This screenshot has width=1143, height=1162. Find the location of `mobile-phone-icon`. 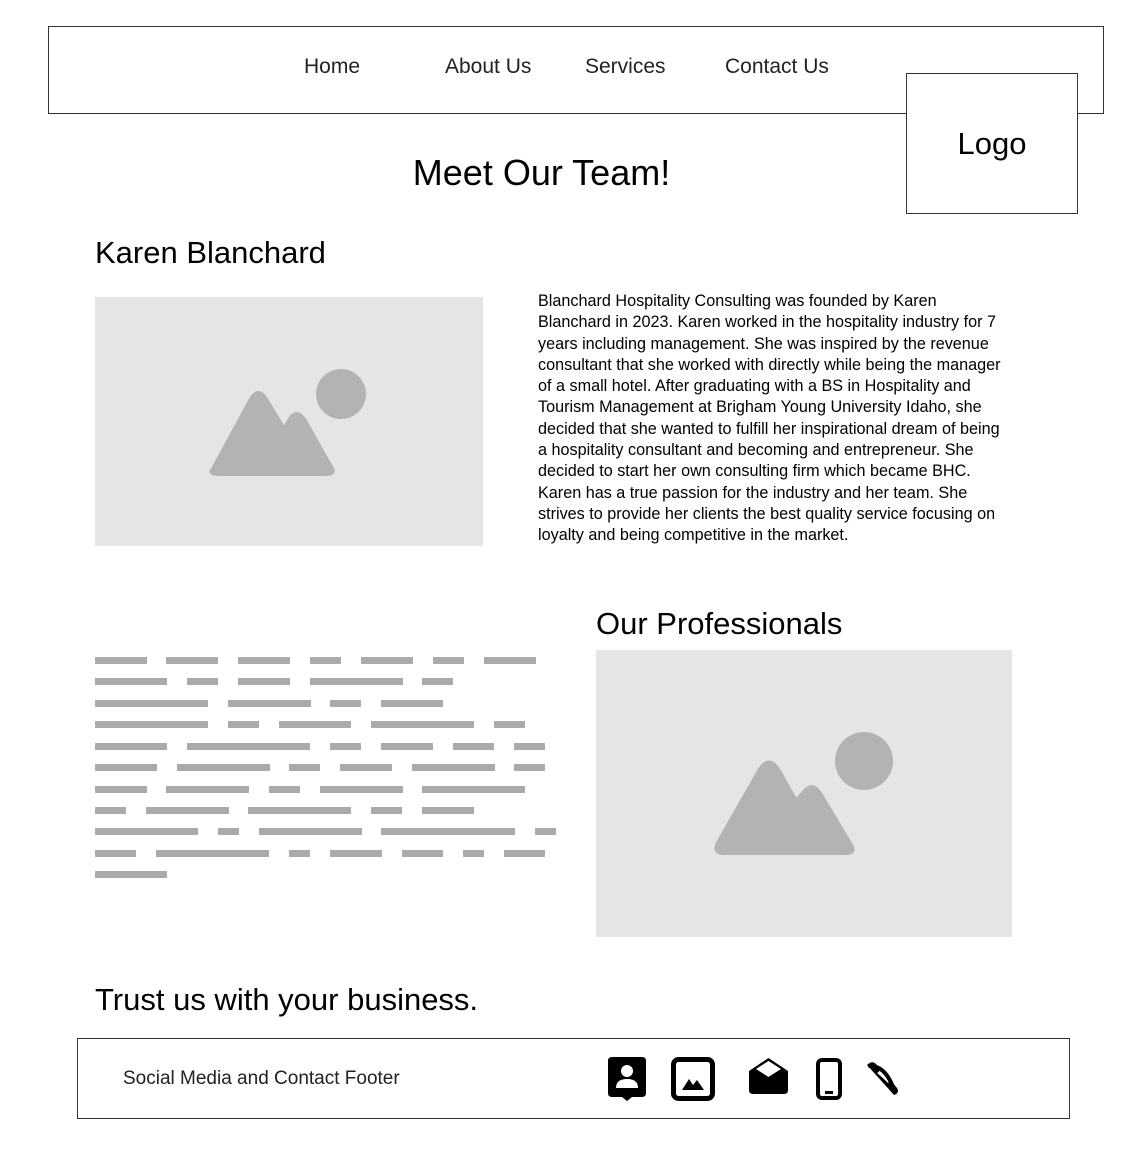

mobile-phone-icon is located at coordinates (829, 1079).